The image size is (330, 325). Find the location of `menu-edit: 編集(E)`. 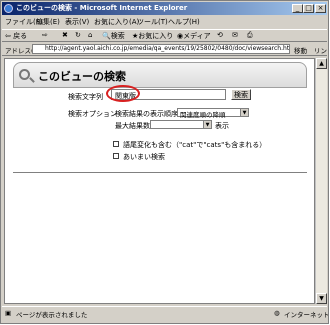

menu-edit: 編集(E) is located at coordinates (48, 22).